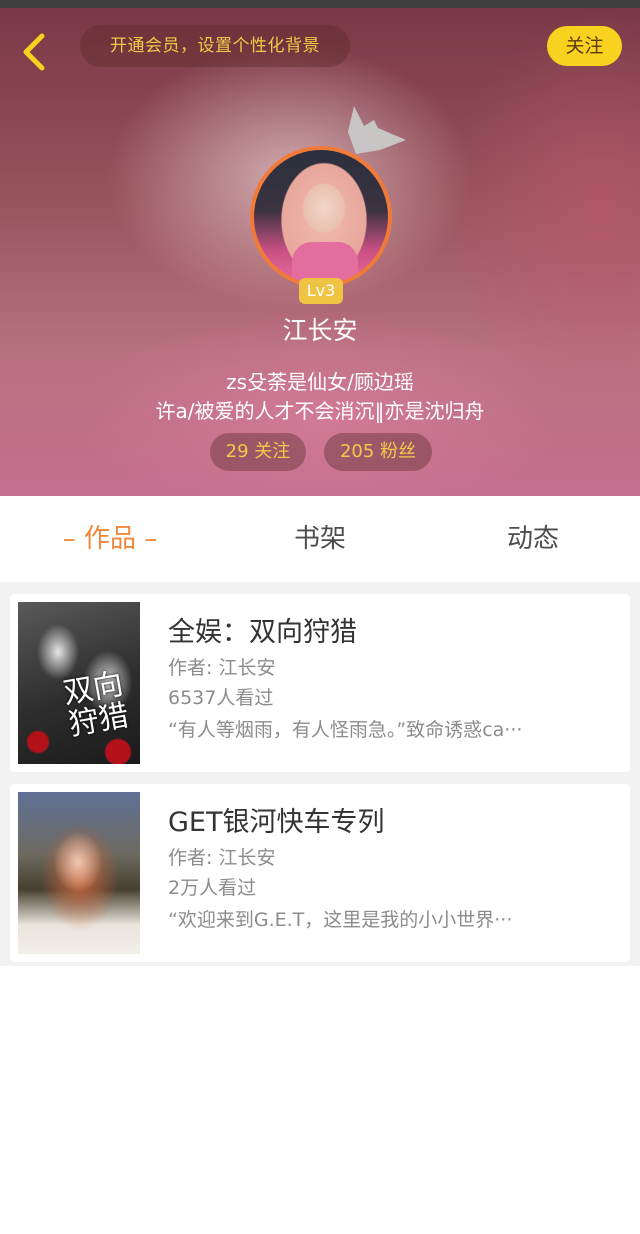 This screenshot has width=640, height=1234. I want to click on vip-background-prompt: 开通会员，设置个性化背景, so click(215, 46).